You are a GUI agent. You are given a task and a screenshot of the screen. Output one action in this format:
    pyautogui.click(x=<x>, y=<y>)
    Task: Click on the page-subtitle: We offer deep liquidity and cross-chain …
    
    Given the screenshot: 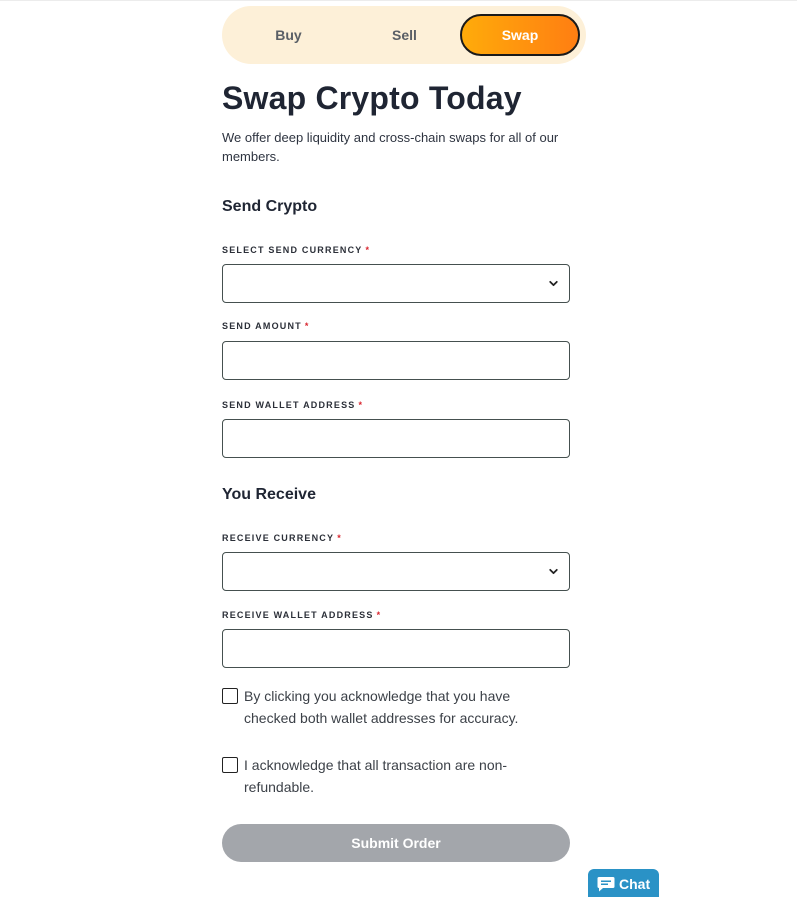 What is the action you would take?
    pyautogui.click(x=390, y=147)
    